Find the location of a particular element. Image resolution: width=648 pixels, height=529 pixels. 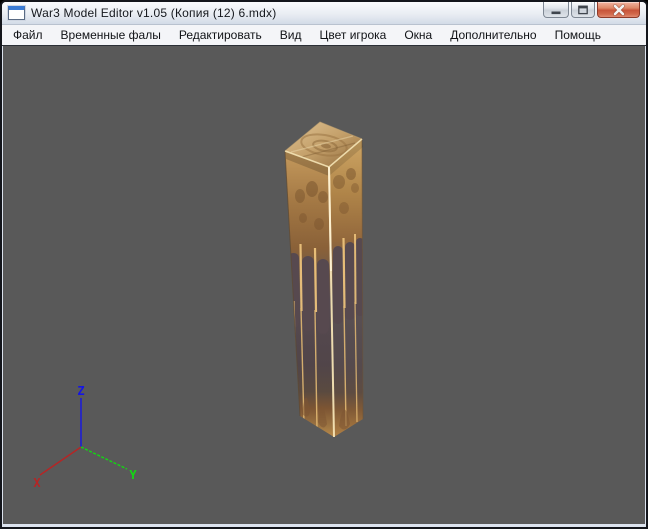

menu-temp-files: Временные фалы is located at coordinates (111, 35).